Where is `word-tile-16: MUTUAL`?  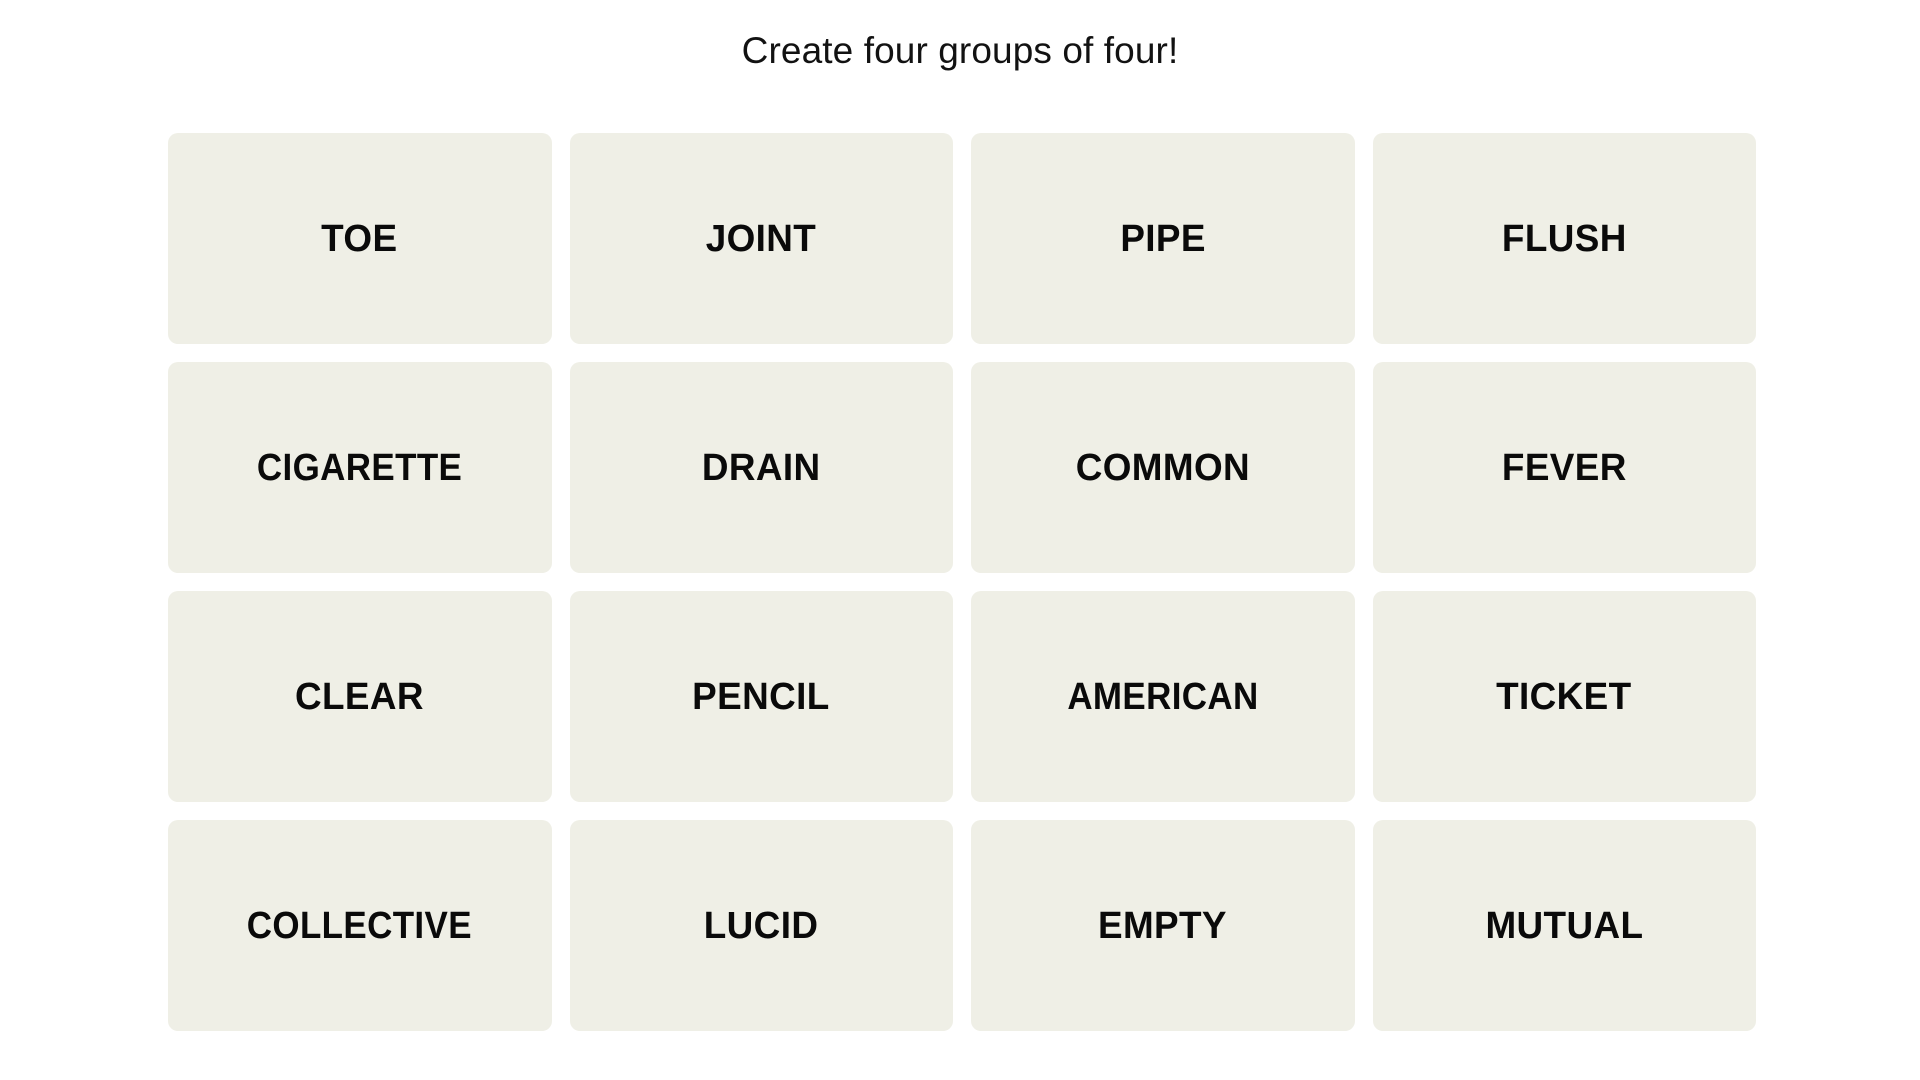
word-tile-16: MUTUAL is located at coordinates (1564, 925).